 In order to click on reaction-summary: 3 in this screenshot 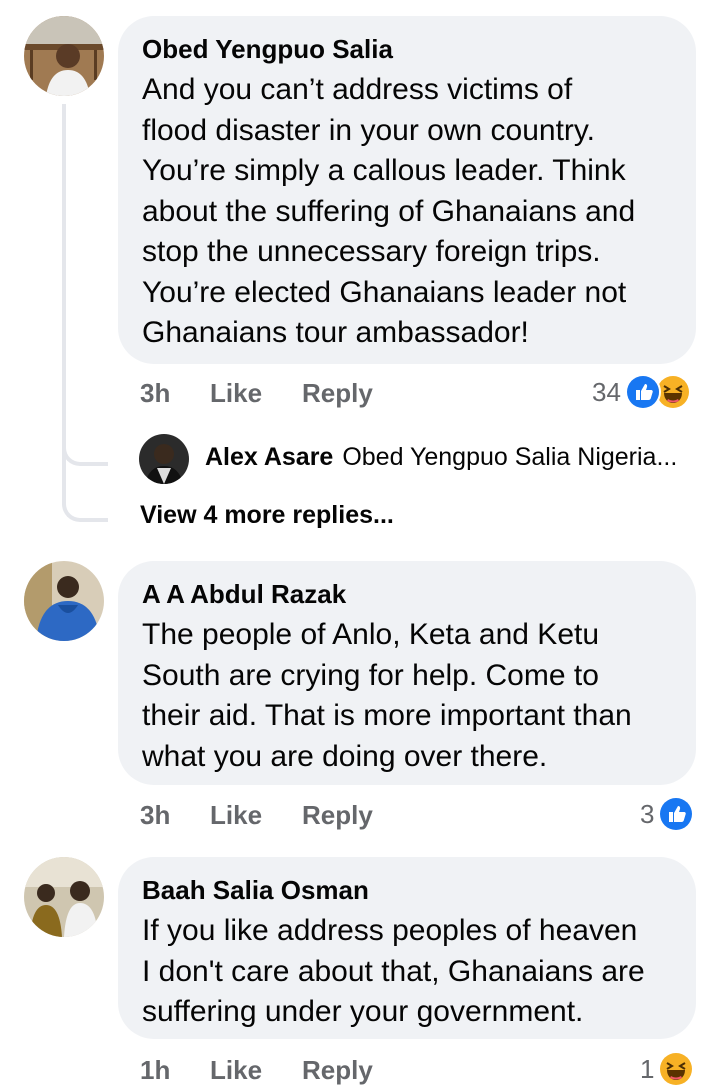, I will do `click(667, 814)`.